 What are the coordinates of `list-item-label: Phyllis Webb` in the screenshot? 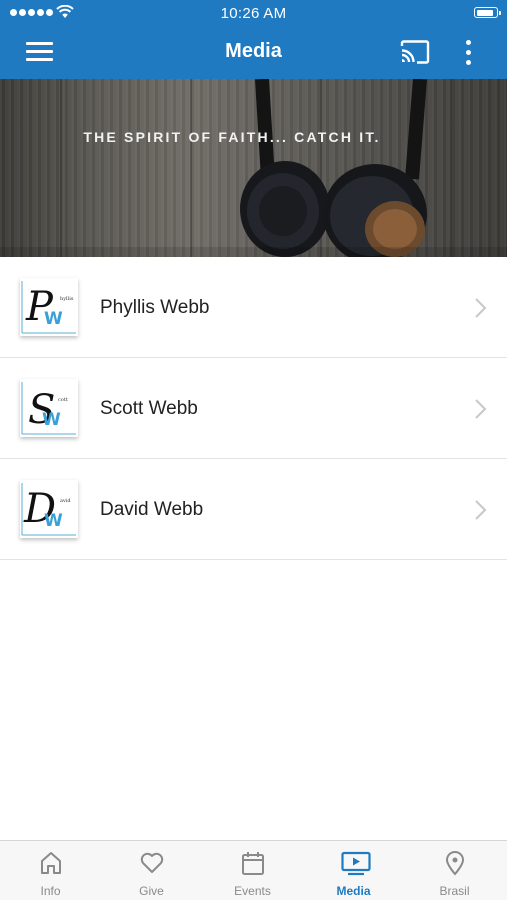 It's located at (155, 307).